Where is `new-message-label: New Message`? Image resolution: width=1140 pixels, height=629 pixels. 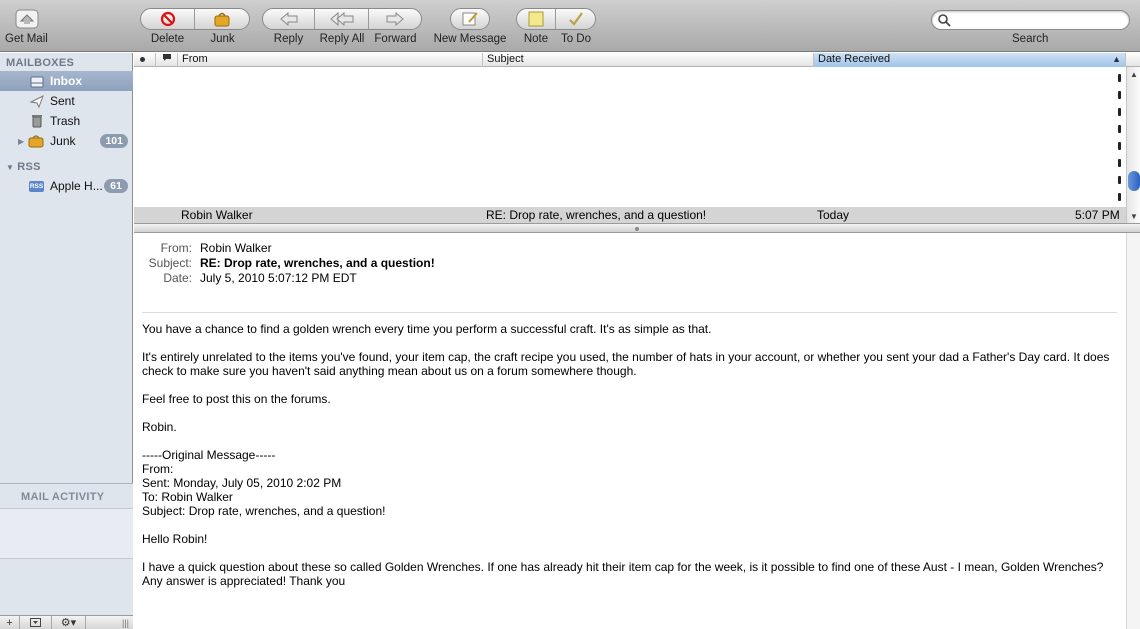
new-message-label: New Message is located at coordinates (470, 39).